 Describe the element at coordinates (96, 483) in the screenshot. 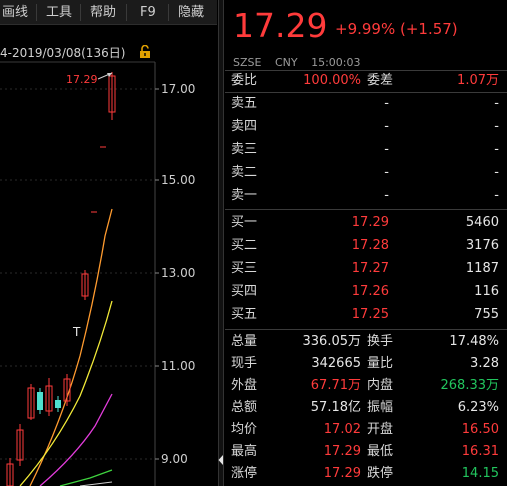

I see `ma-white-line` at that location.